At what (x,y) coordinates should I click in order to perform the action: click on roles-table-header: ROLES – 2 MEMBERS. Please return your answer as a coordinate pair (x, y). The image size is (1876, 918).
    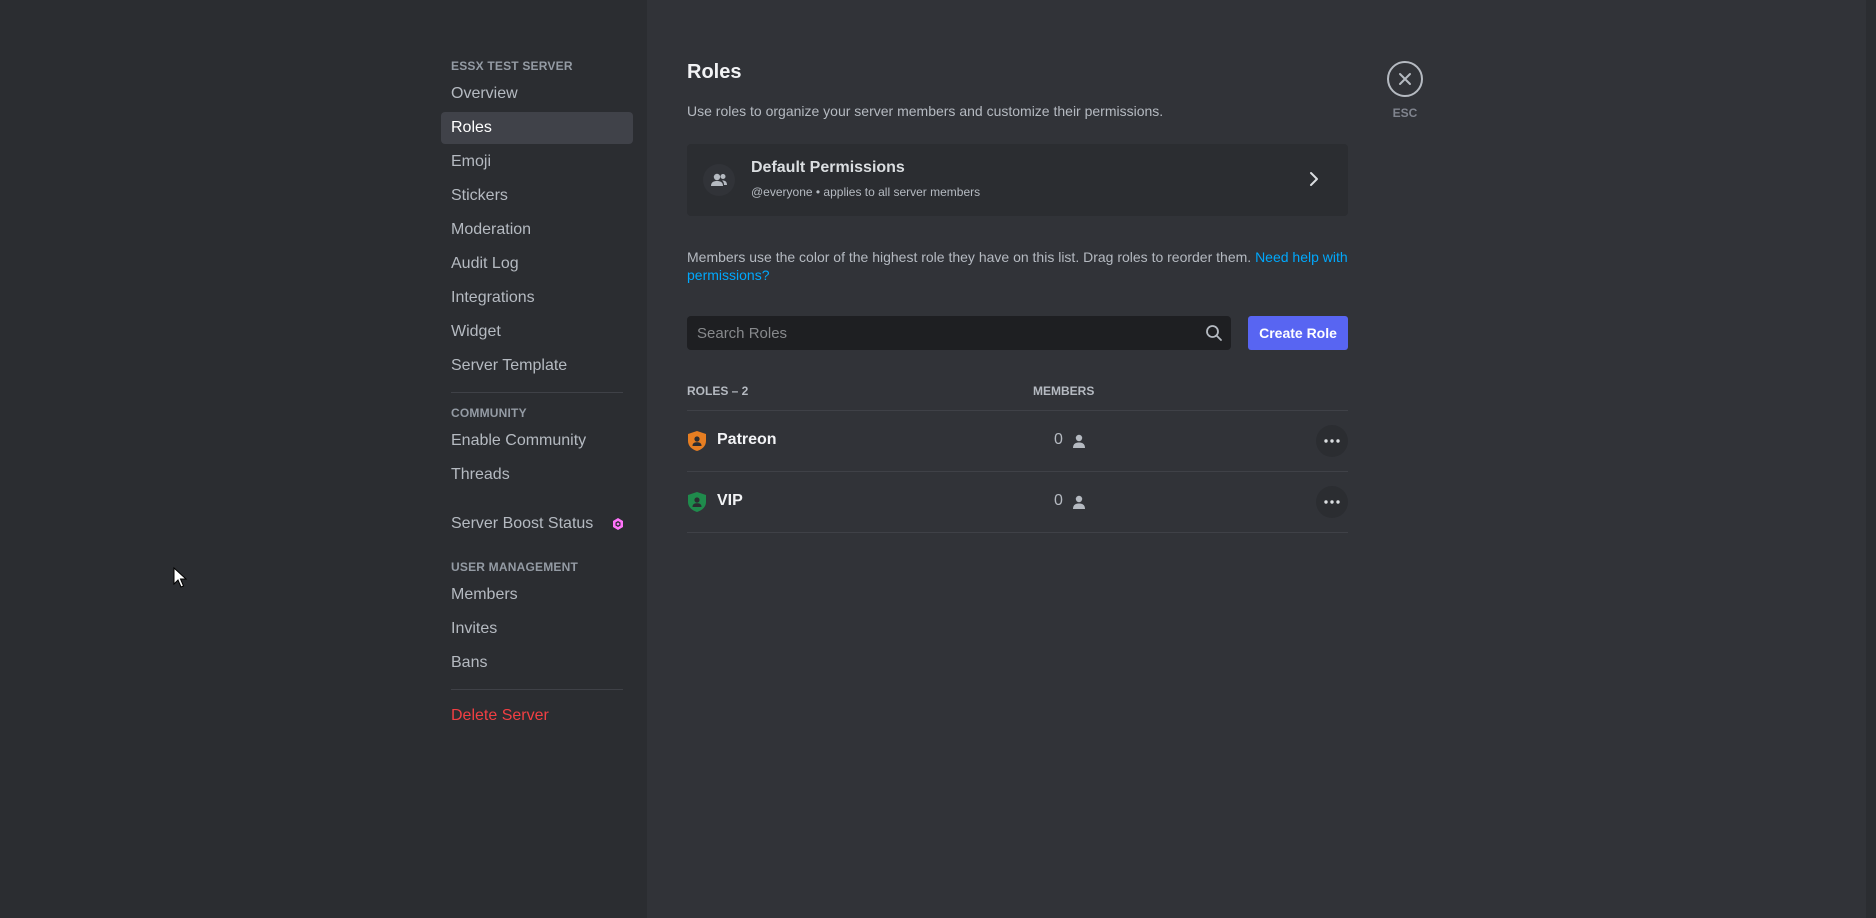
    Looking at the image, I should click on (1017, 397).